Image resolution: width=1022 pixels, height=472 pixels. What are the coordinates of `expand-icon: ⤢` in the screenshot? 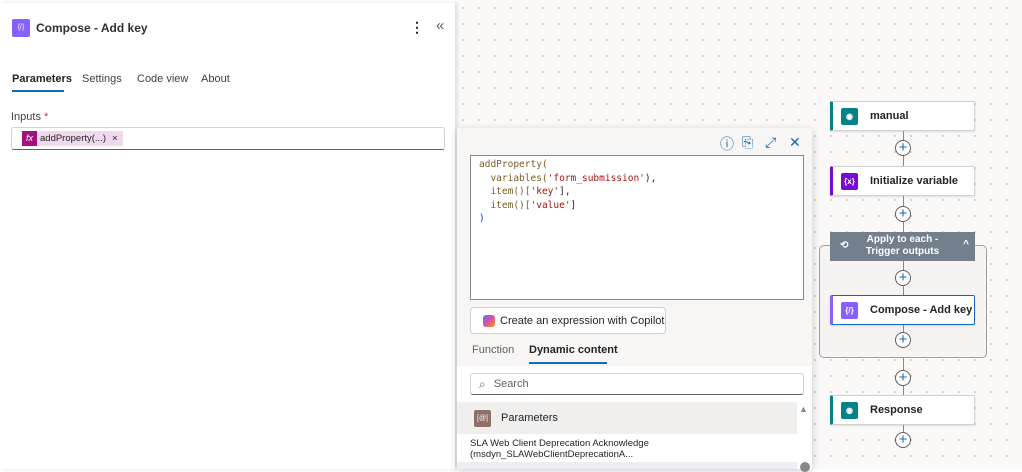 It's located at (770, 142).